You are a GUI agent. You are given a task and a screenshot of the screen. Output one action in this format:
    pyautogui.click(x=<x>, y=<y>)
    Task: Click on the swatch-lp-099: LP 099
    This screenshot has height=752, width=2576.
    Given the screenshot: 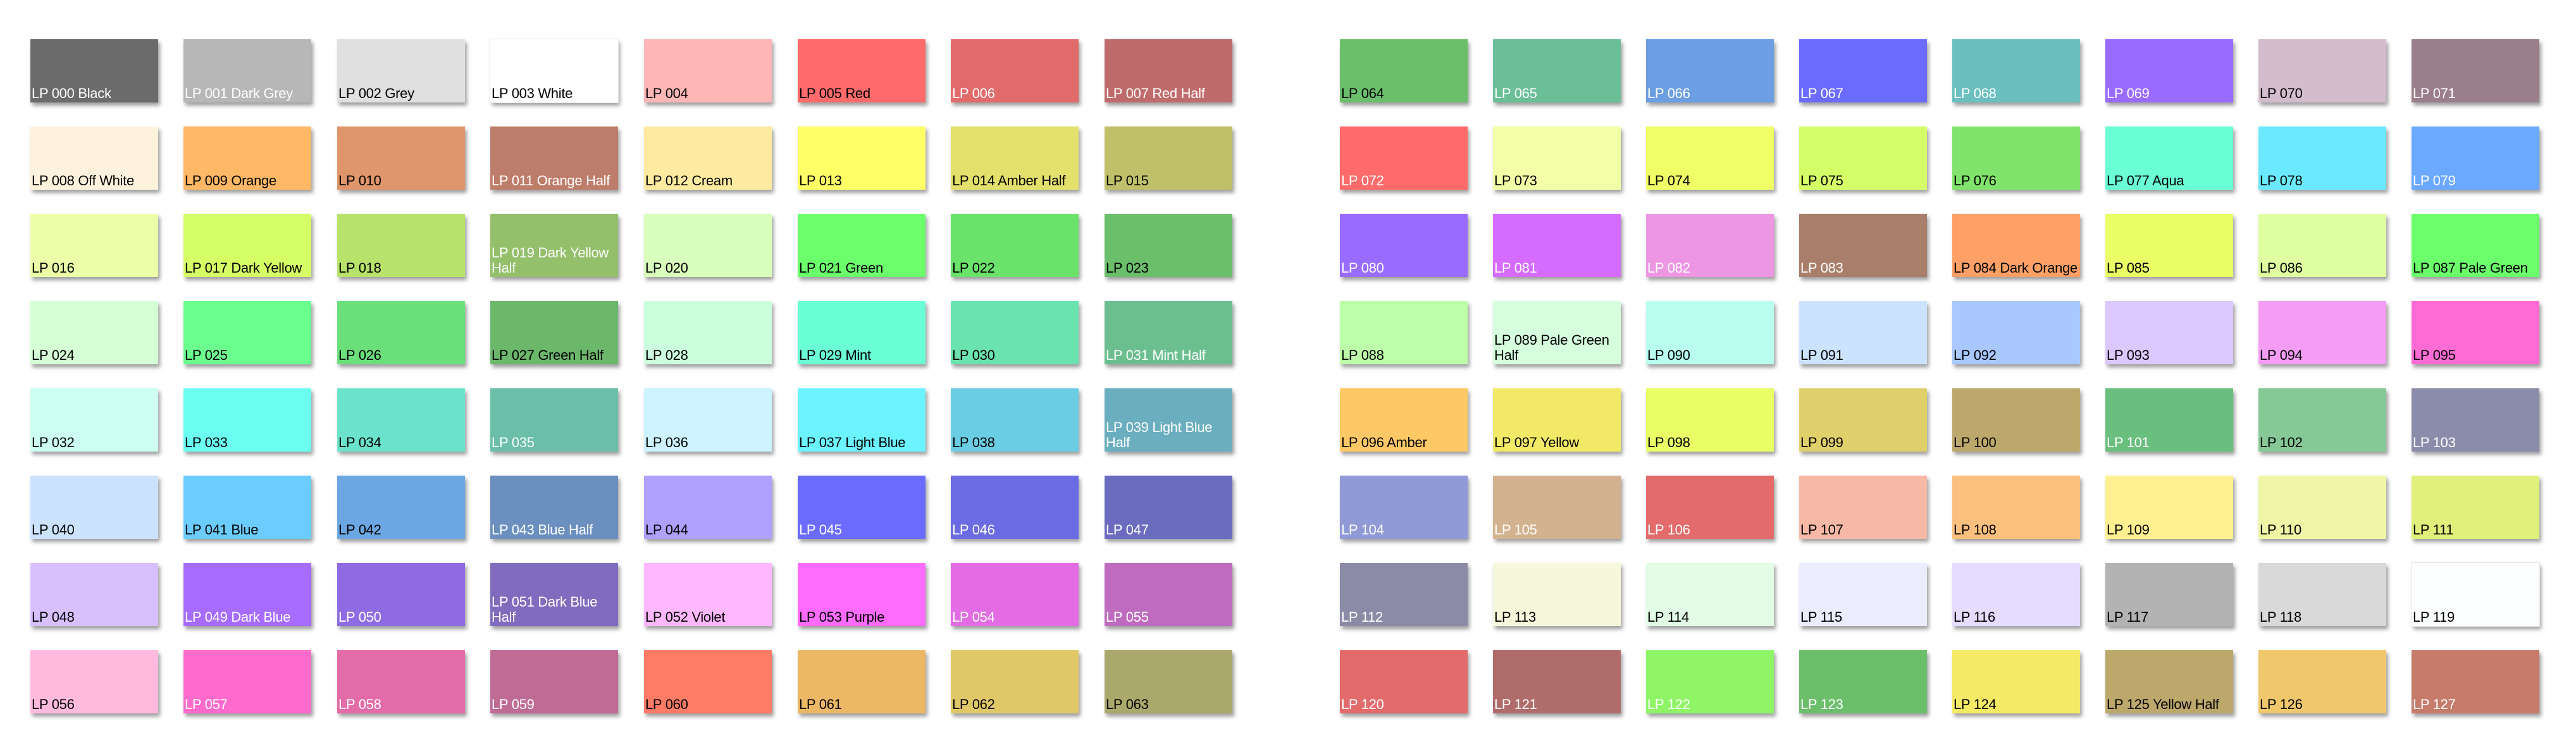 What is the action you would take?
    pyautogui.click(x=1863, y=420)
    